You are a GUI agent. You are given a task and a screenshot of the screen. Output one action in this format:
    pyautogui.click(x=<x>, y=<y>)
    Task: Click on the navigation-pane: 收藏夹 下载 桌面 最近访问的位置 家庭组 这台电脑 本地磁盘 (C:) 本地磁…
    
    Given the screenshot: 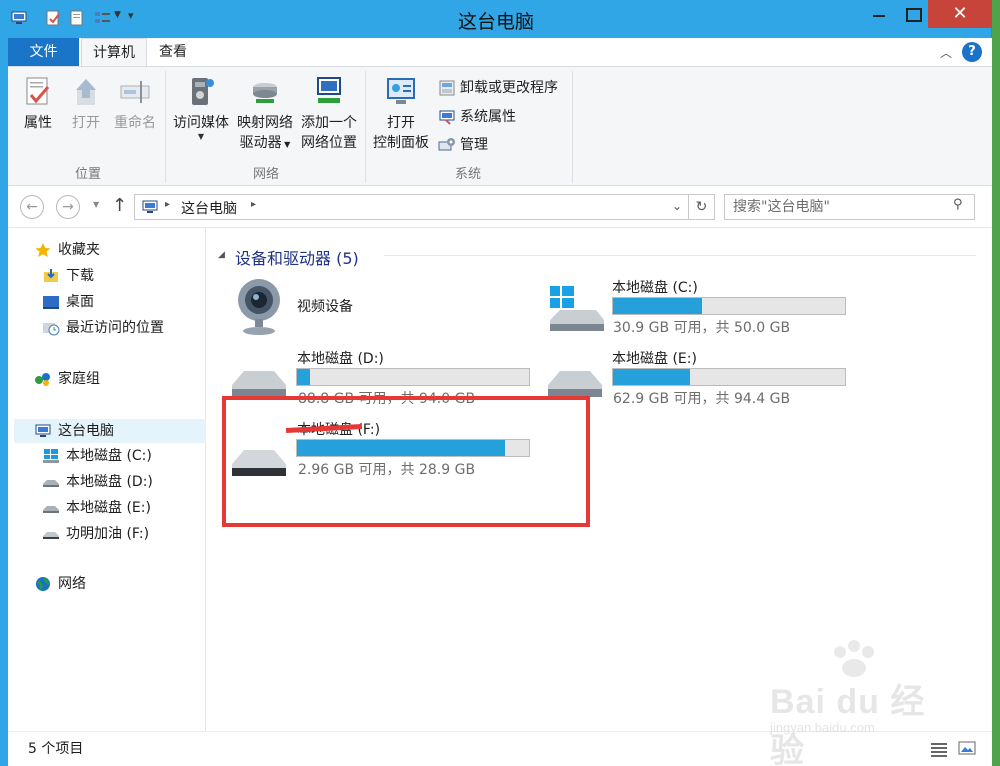 What is the action you would take?
    pyautogui.click(x=107, y=479)
    